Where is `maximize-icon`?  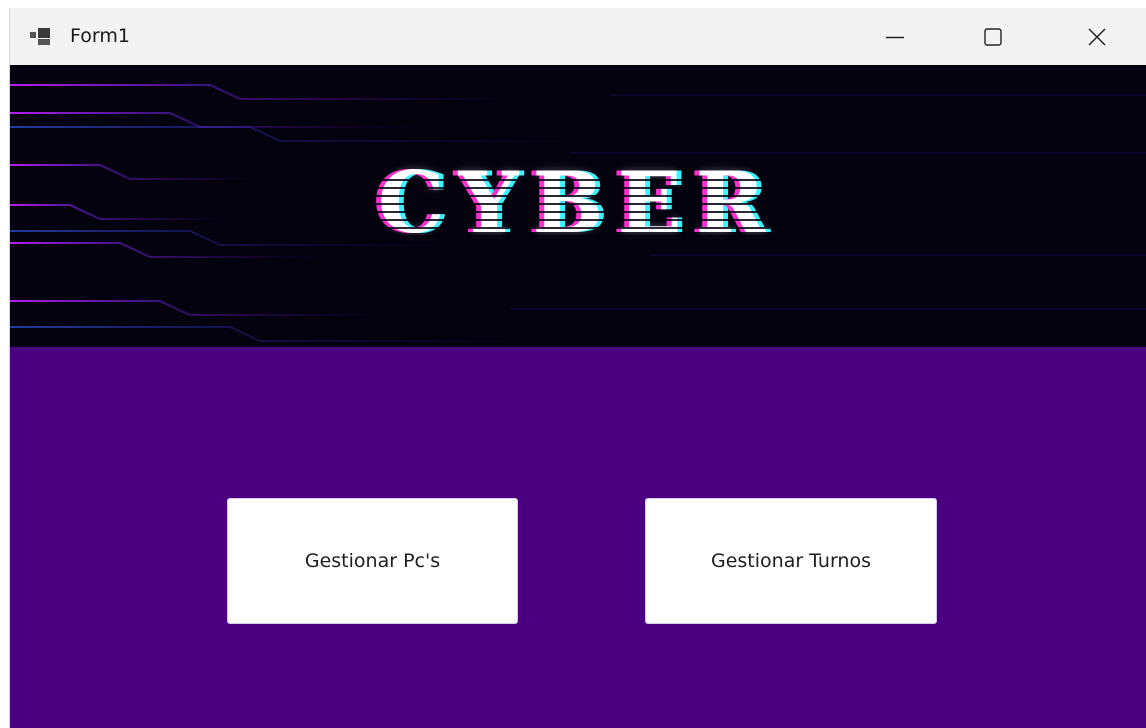 maximize-icon is located at coordinates (993, 37).